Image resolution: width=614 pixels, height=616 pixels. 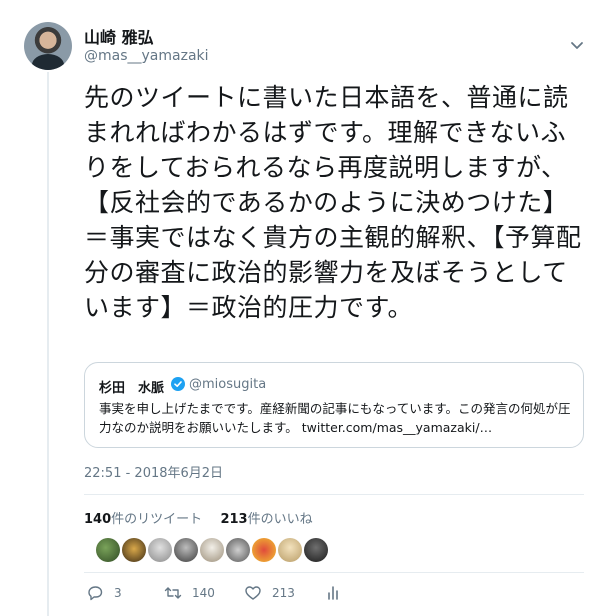 I want to click on tweet-timestamp: 22:51 - 2018年6月2日, so click(x=153, y=471).